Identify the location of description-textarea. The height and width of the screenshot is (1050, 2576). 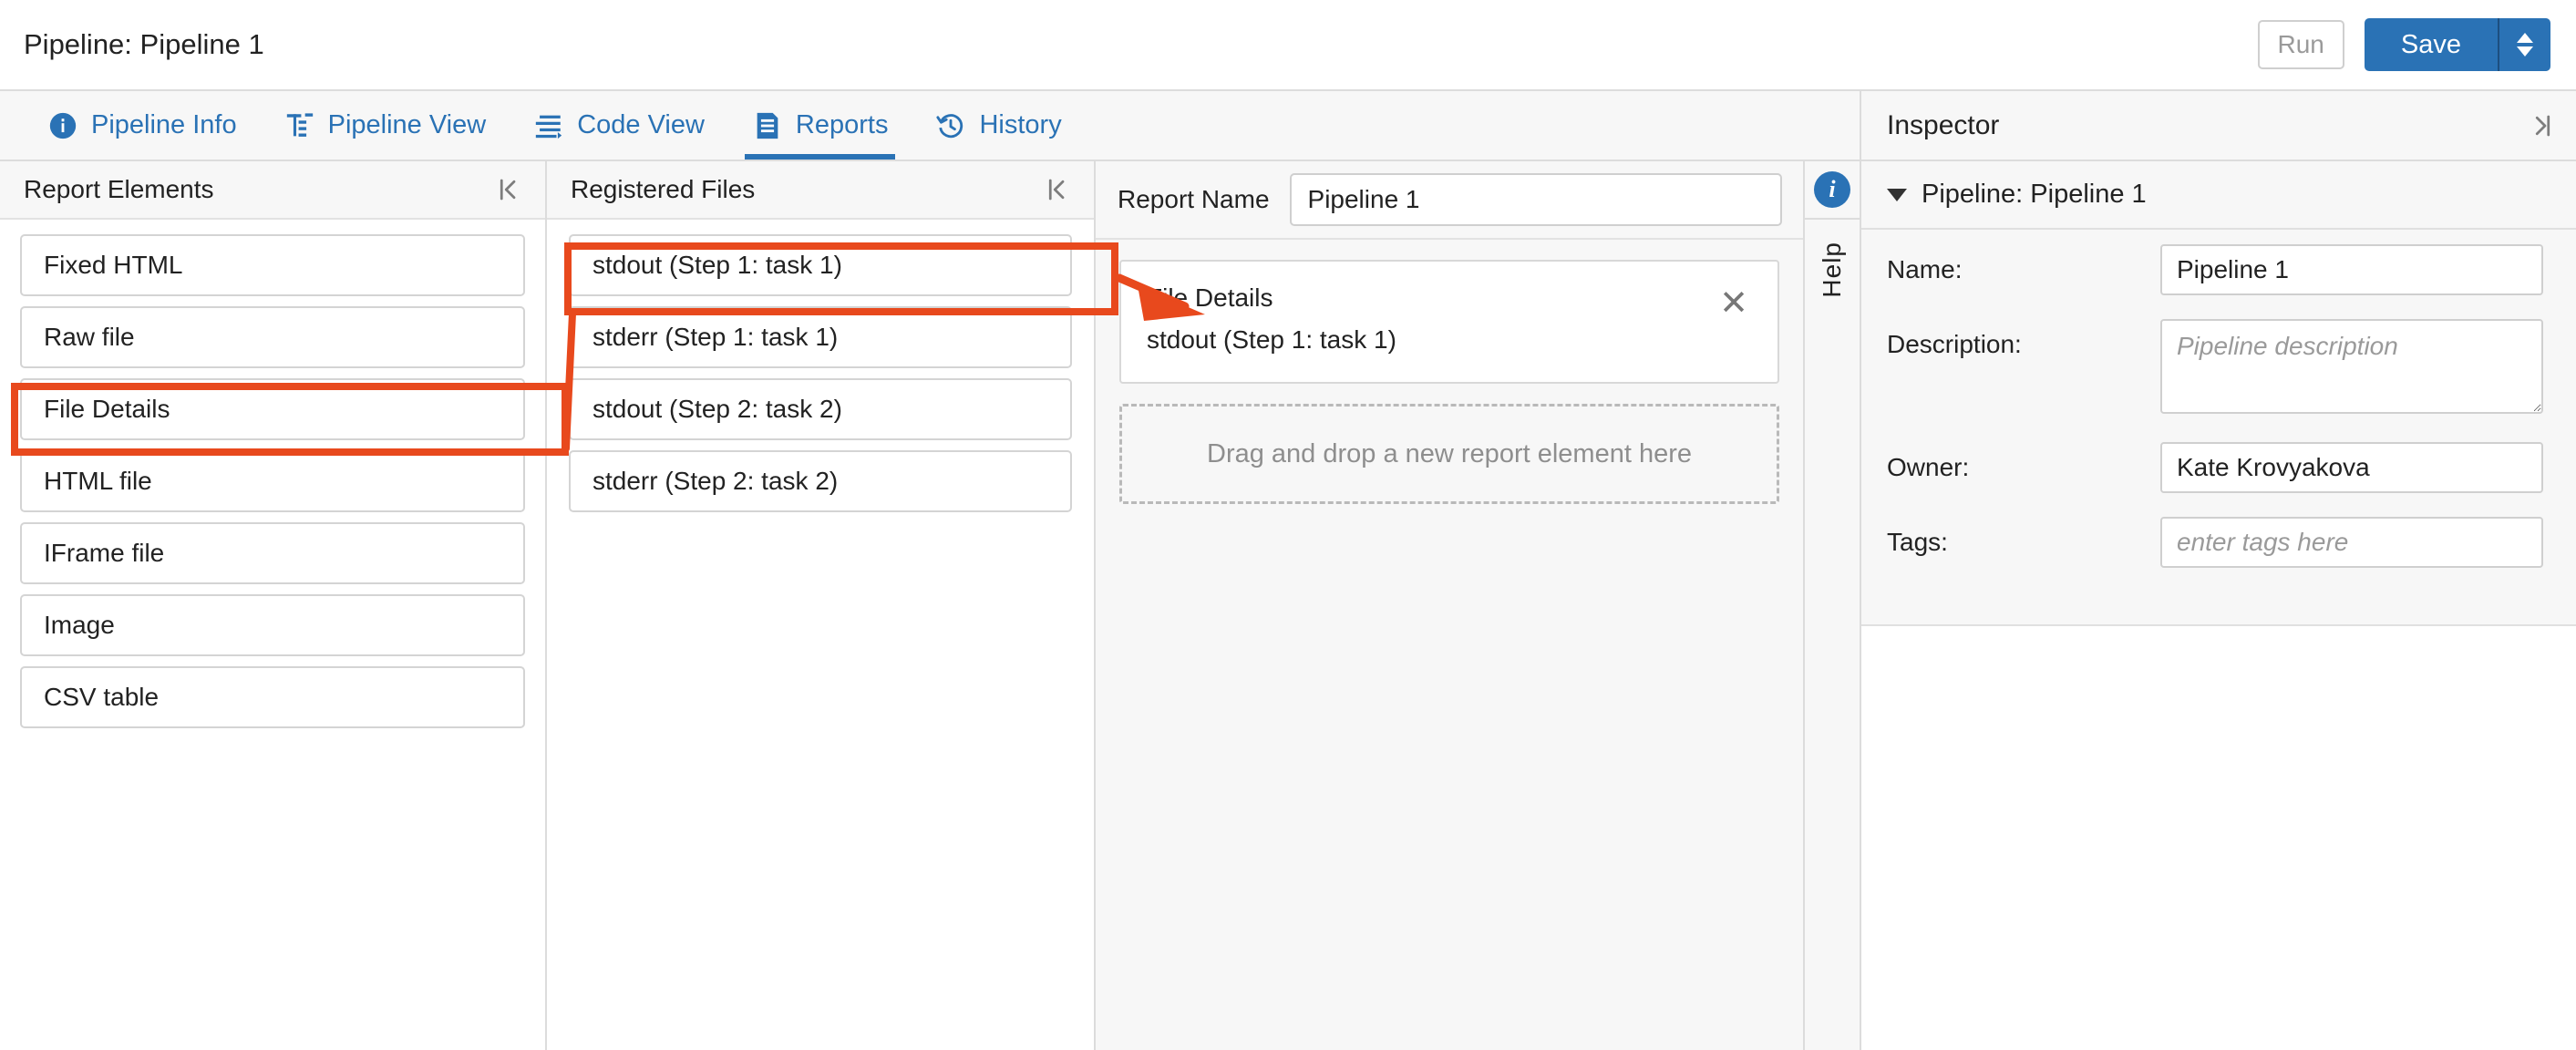
(2351, 366).